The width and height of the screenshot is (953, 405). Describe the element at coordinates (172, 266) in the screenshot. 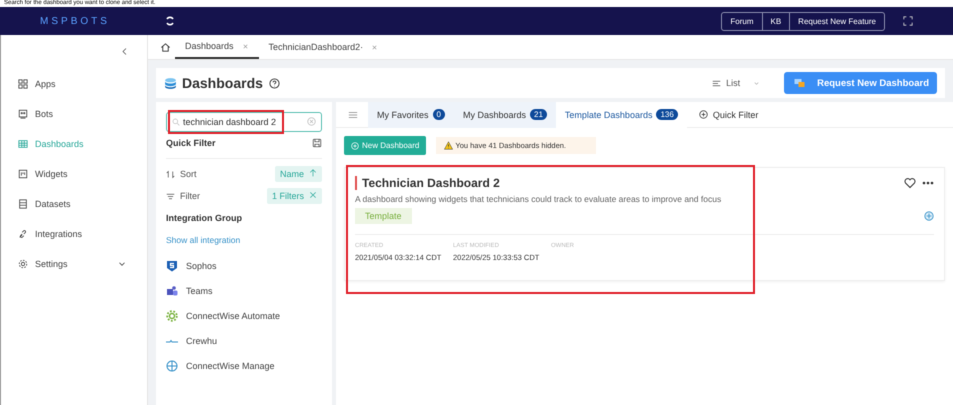

I see `shield-icon` at that location.